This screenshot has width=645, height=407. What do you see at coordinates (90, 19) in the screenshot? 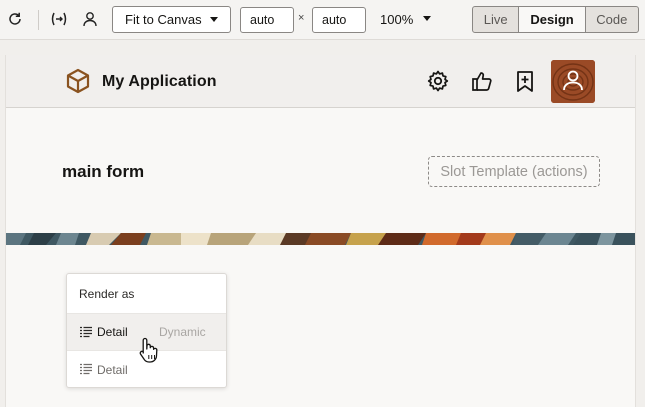
I see `user-icon` at bounding box center [90, 19].